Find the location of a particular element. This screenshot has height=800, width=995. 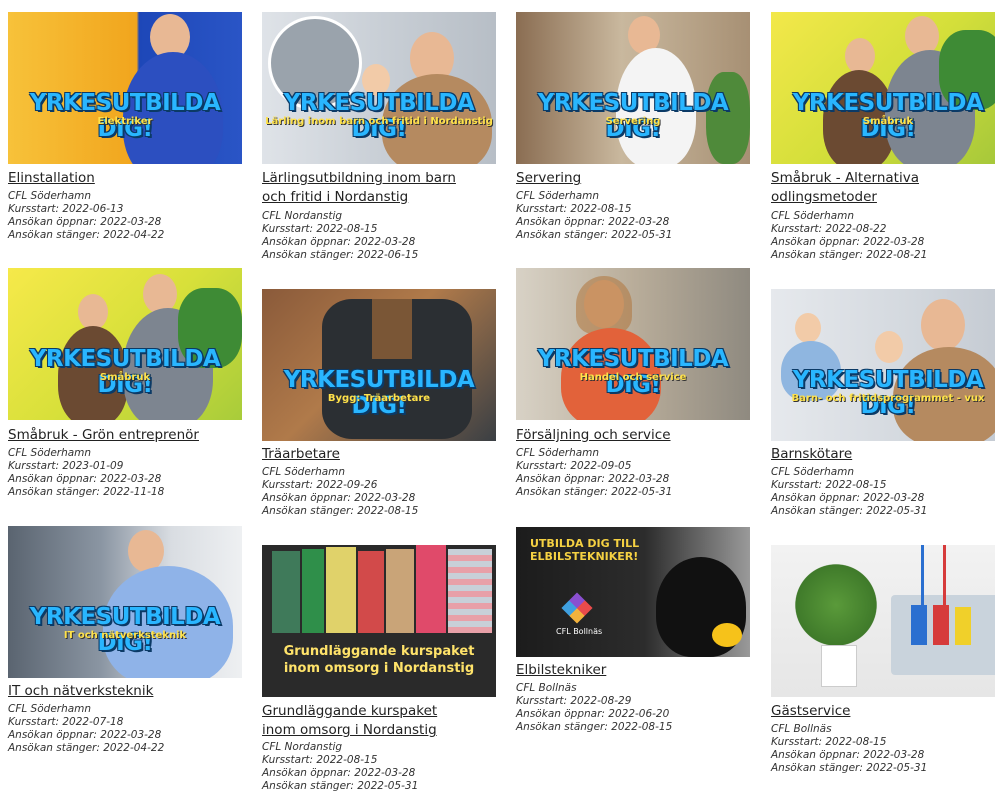

course-start: Kursstart: 2022-06-13 is located at coordinates (66, 209).